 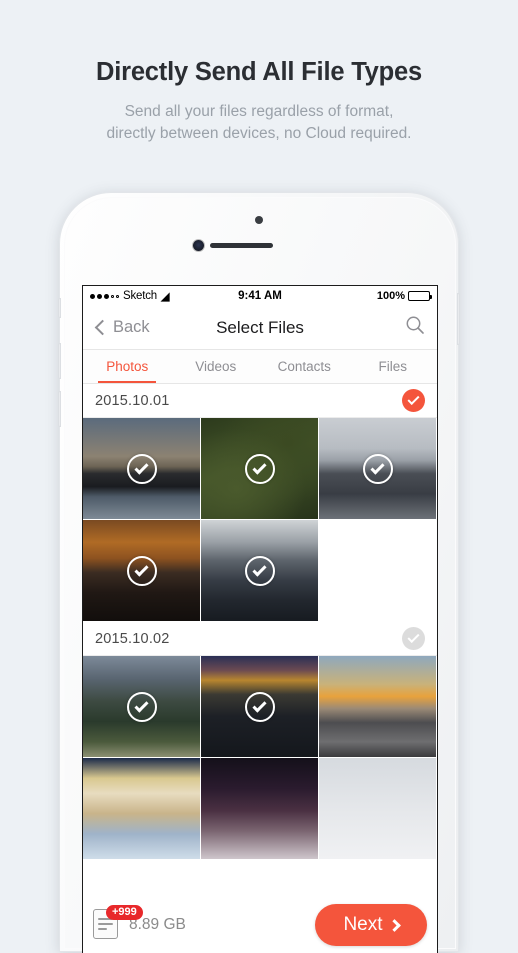 What do you see at coordinates (390, 296) in the screenshot?
I see `battery-percent-label: 100%` at bounding box center [390, 296].